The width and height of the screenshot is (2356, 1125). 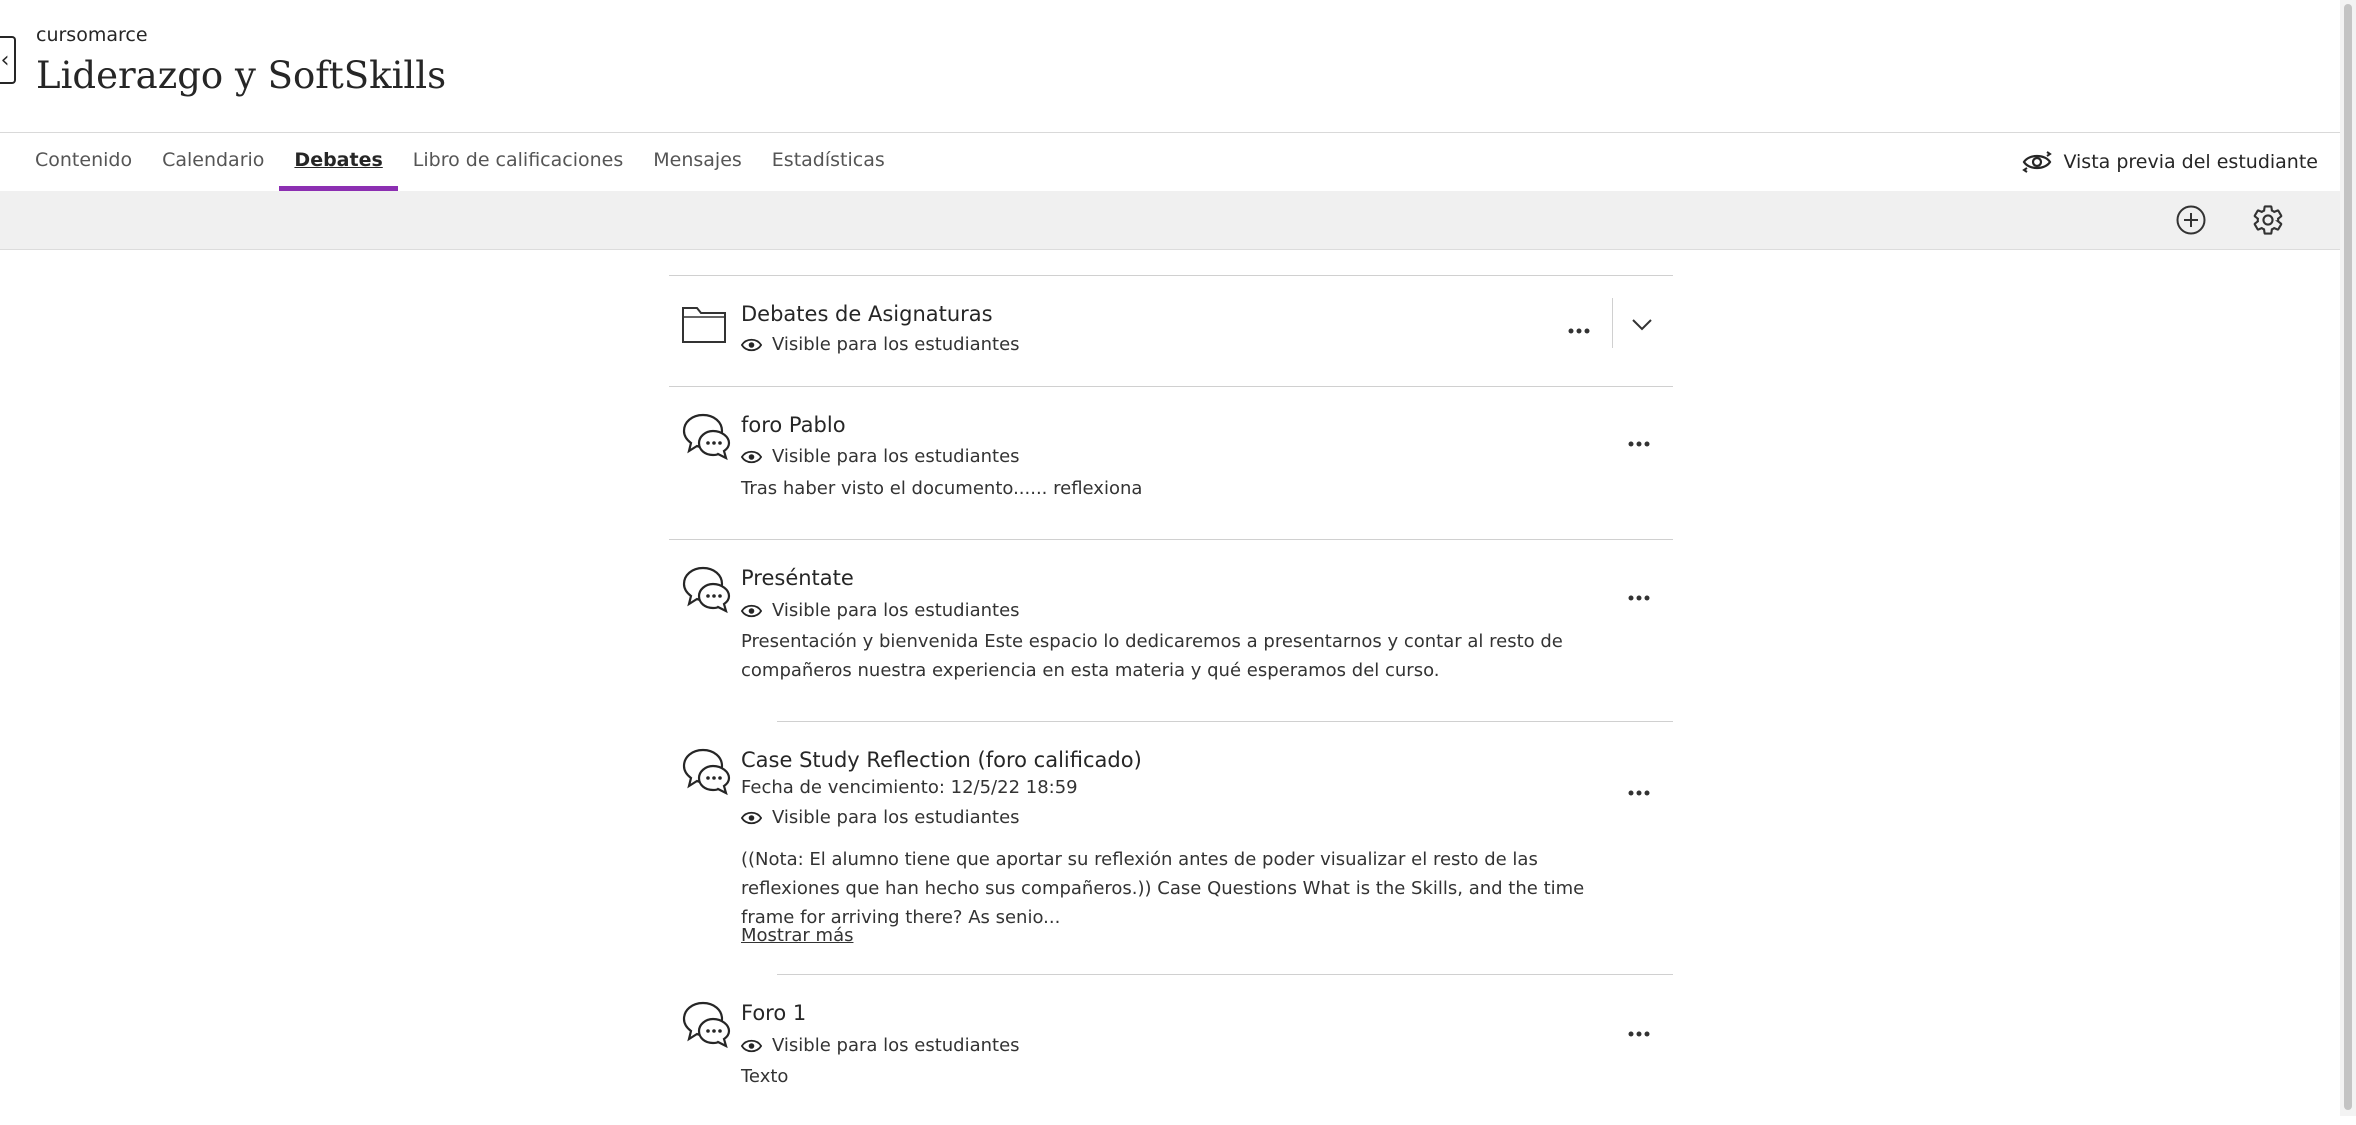 What do you see at coordinates (765, 1076) in the screenshot?
I see `item-description: Texto` at bounding box center [765, 1076].